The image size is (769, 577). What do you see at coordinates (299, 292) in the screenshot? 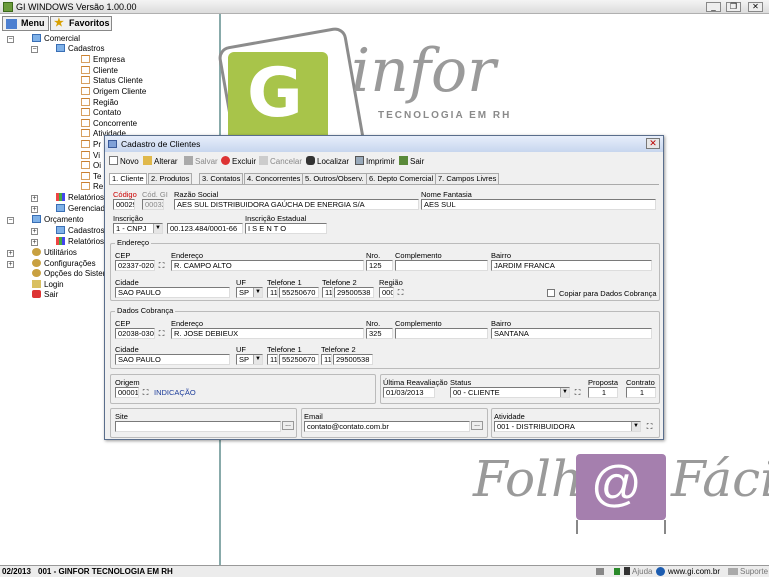
I see `telefone1-field: 55250670` at bounding box center [299, 292].